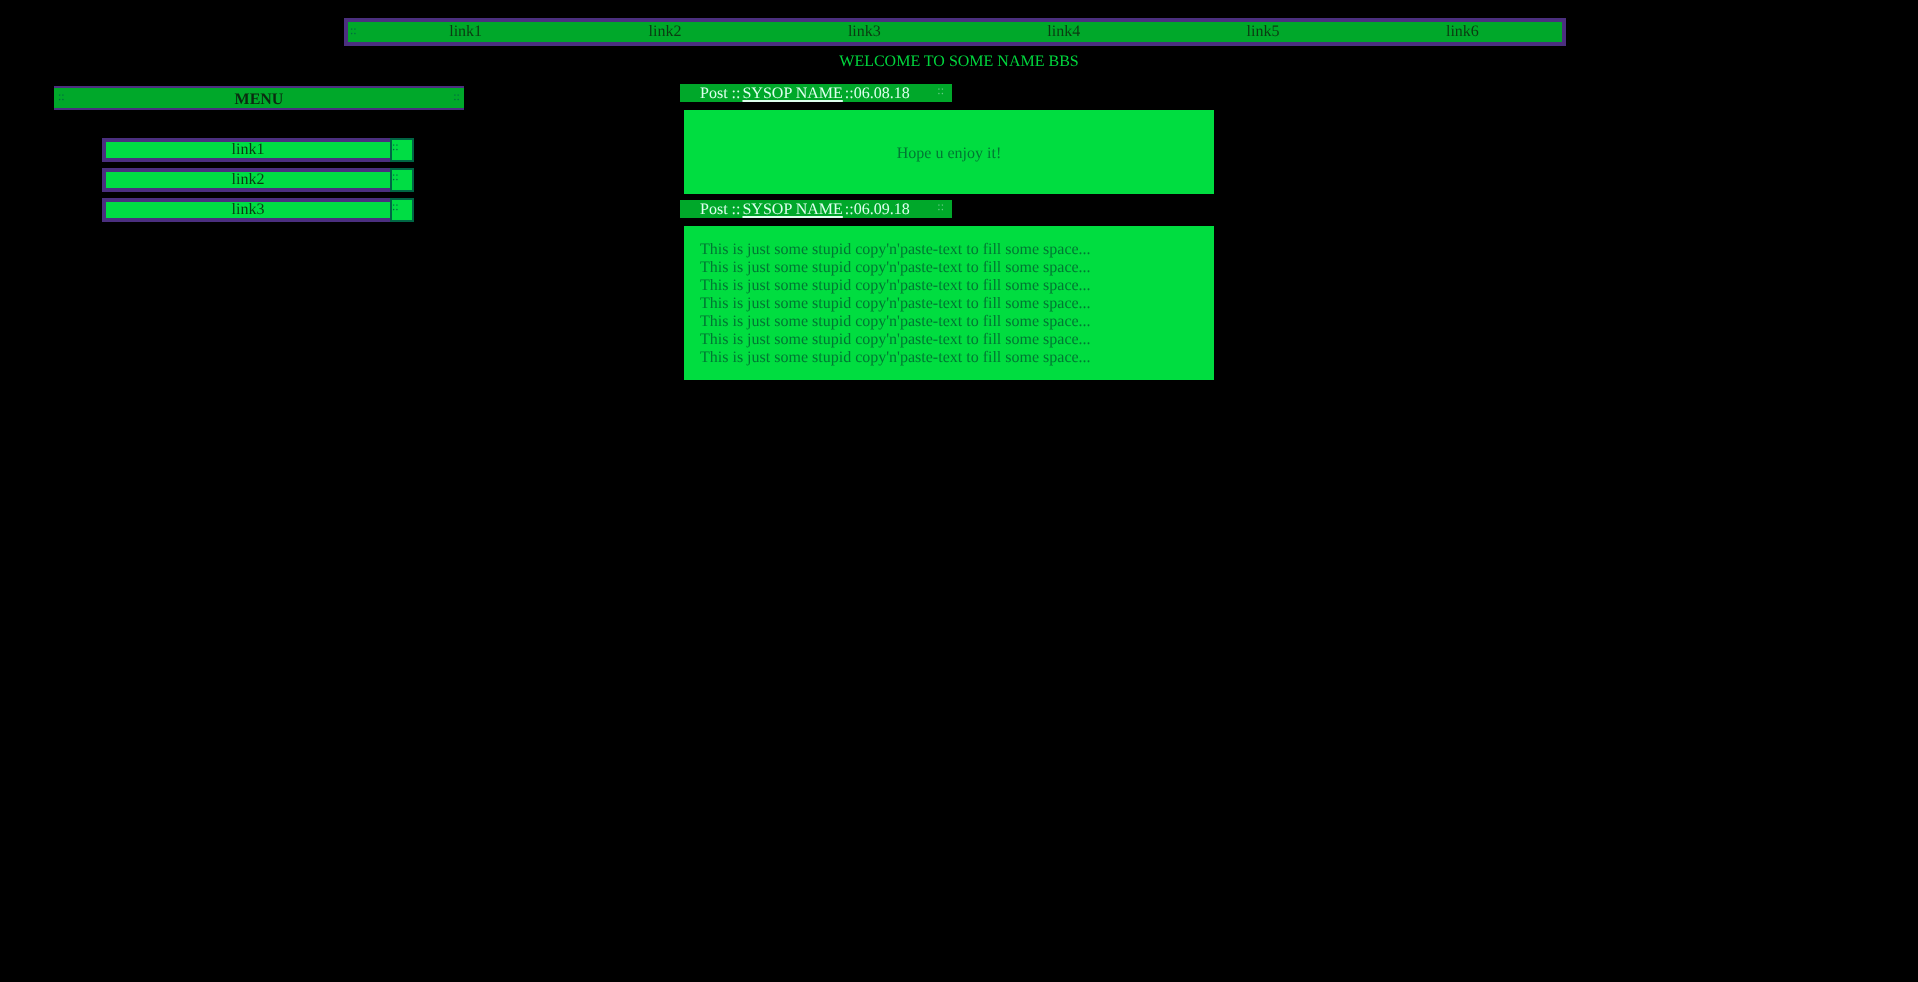 Image resolution: width=1918 pixels, height=982 pixels. I want to click on post-text: Hope u enjoy it!, so click(949, 152).